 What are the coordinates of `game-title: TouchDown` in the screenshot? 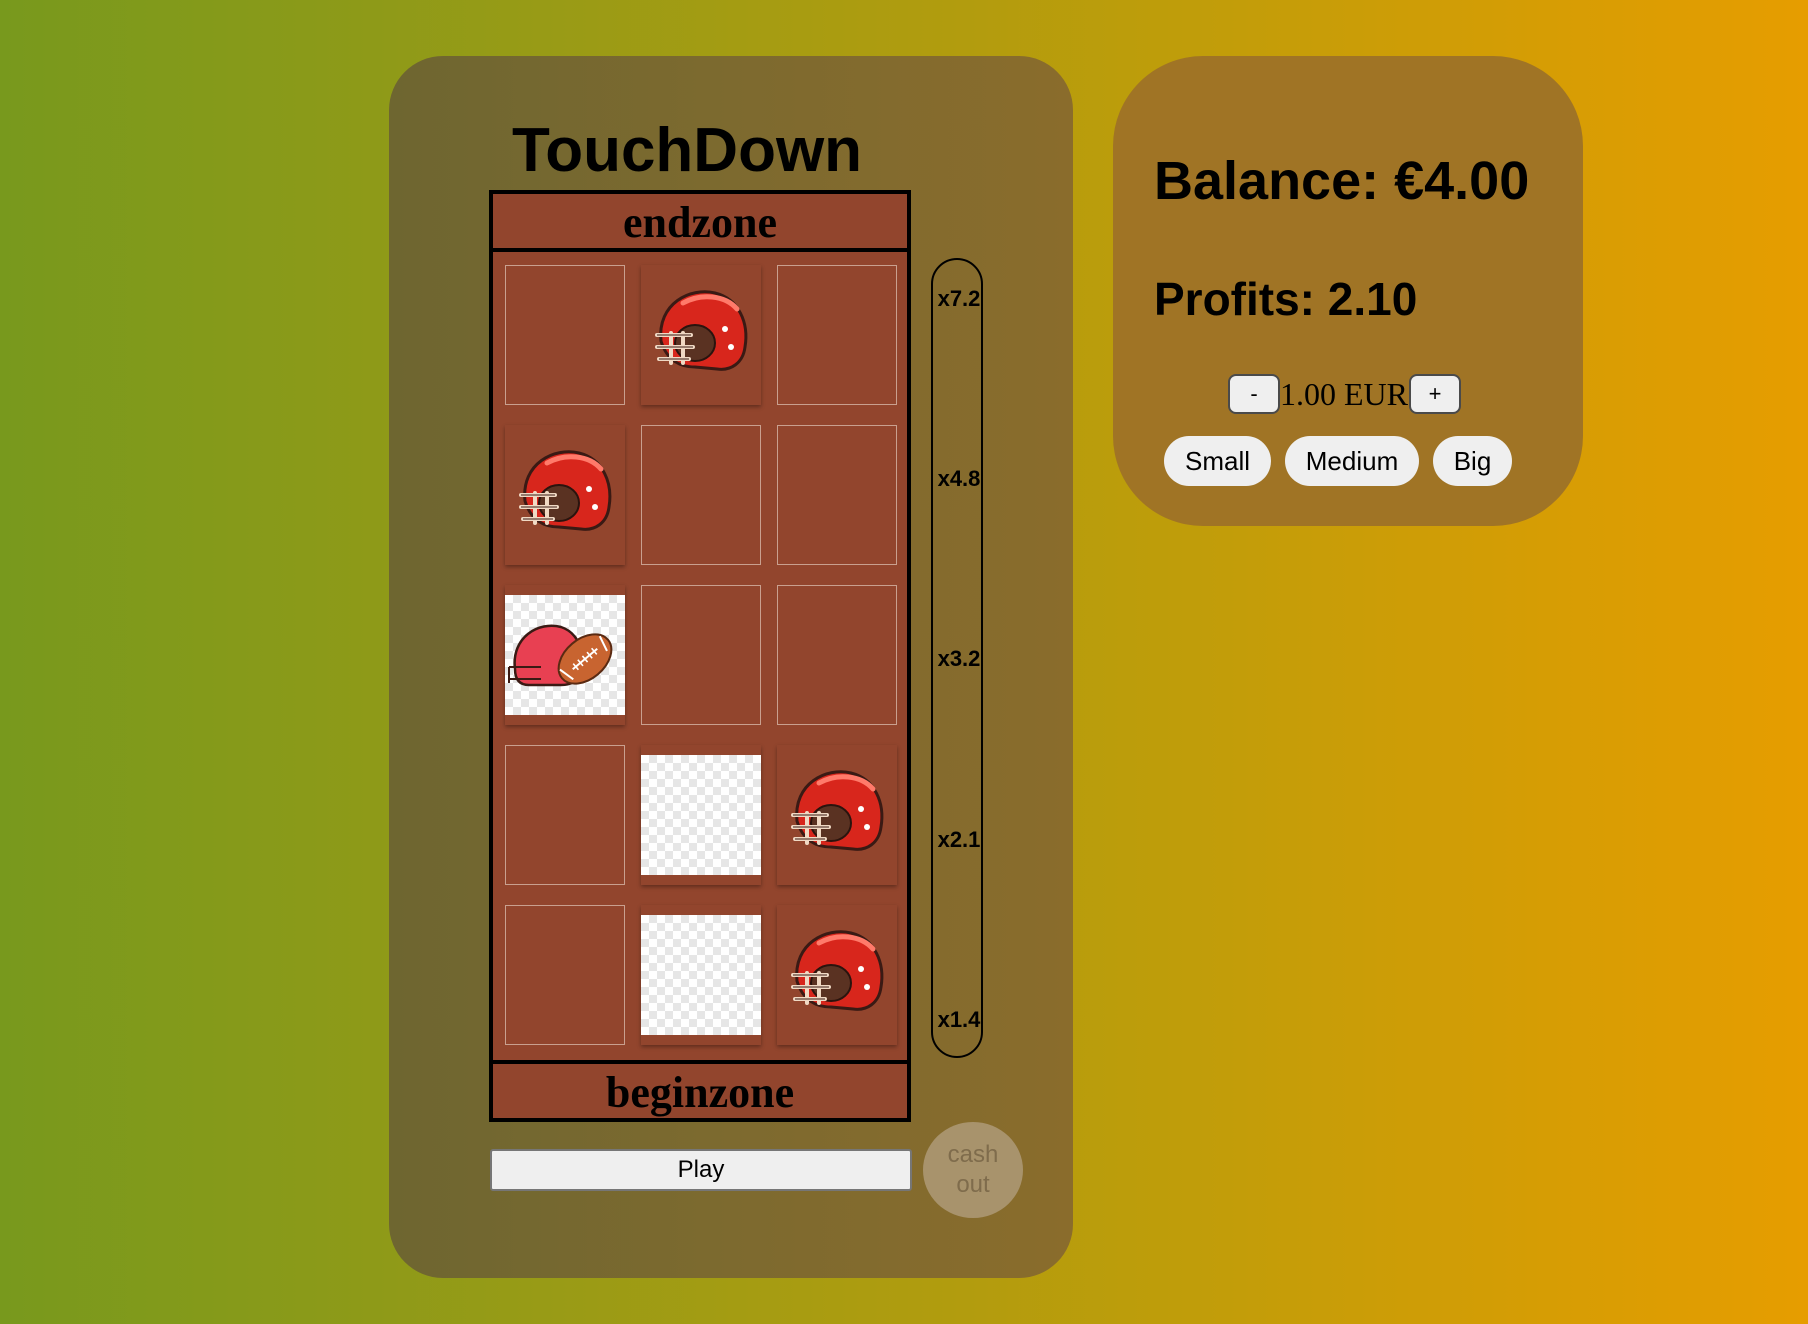 It's located at (687, 150).